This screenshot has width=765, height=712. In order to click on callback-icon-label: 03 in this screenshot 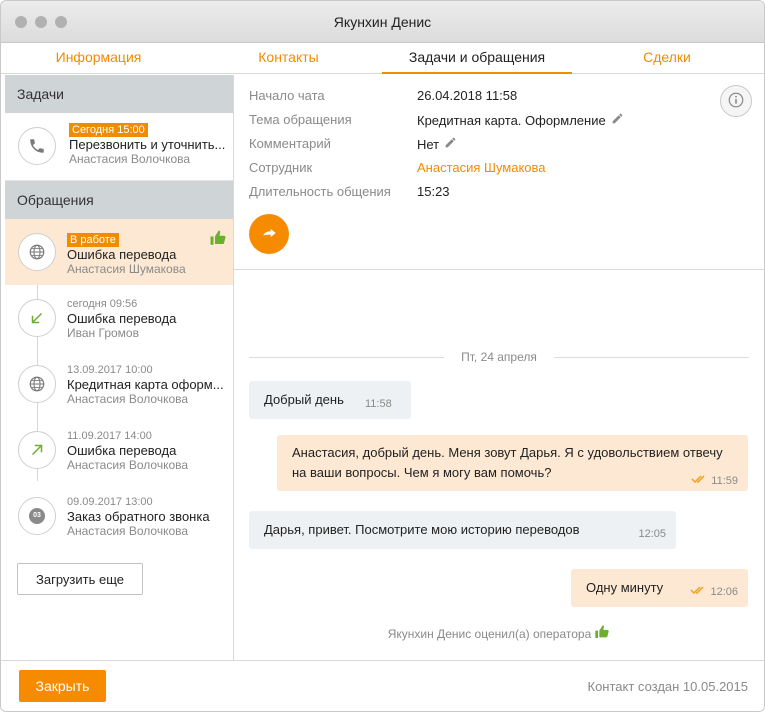, I will do `click(37, 516)`.